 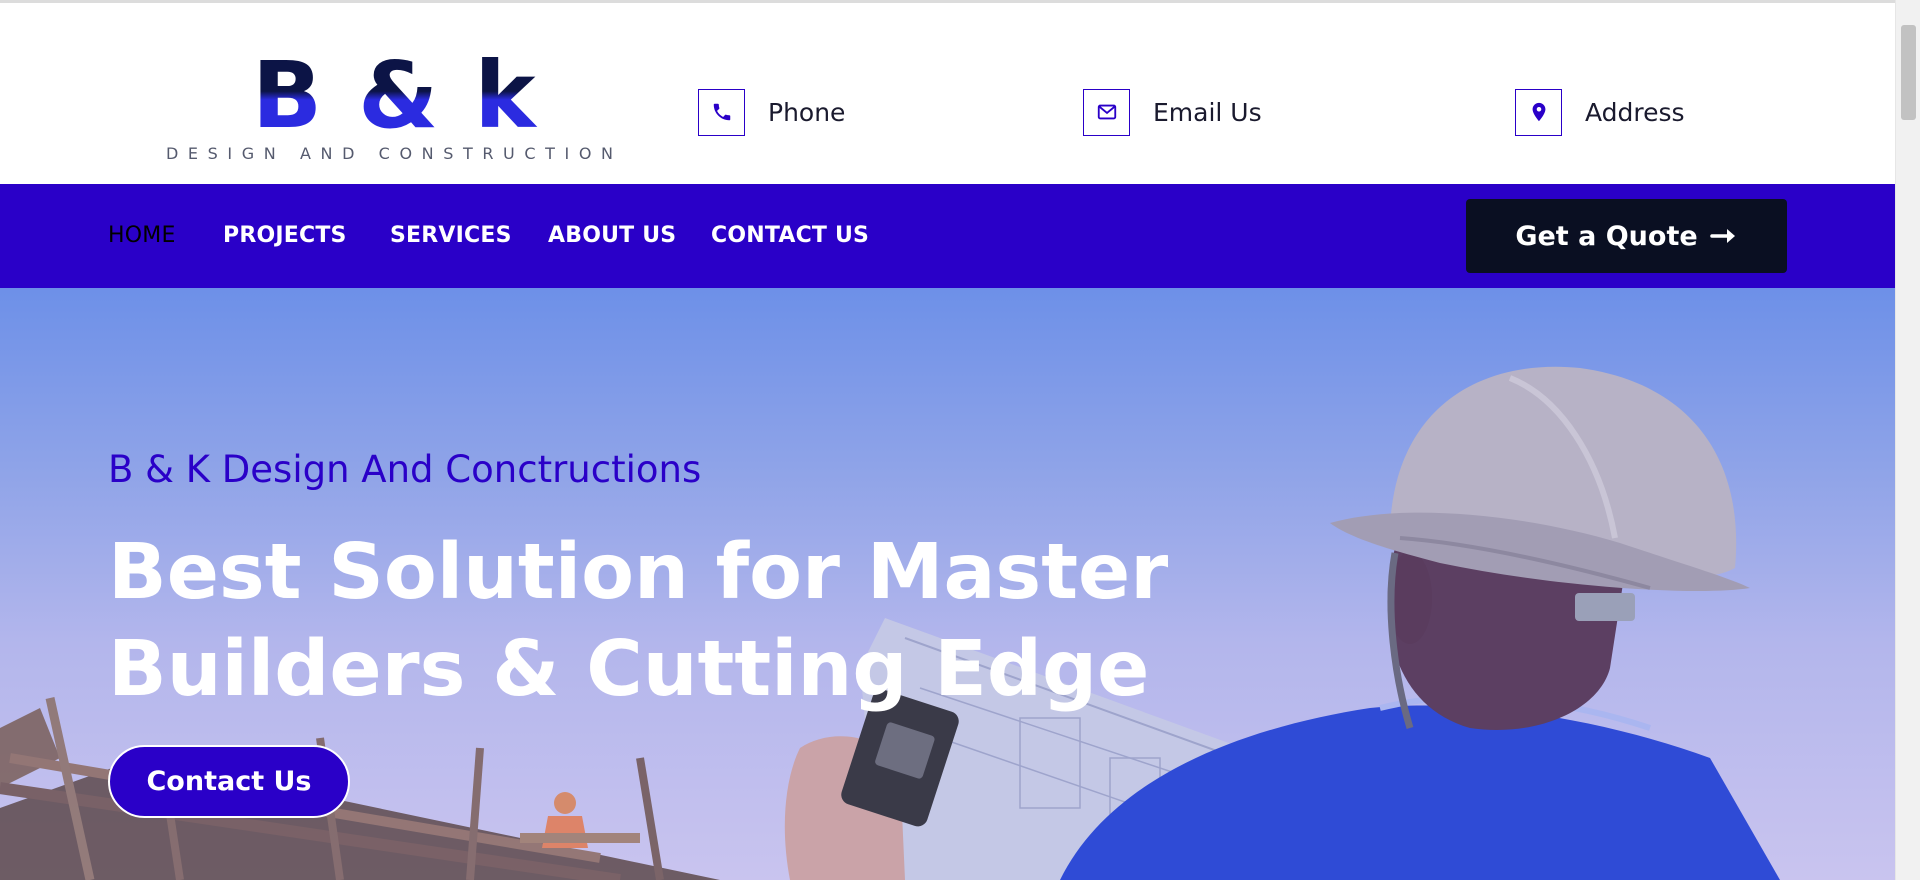 I want to click on scrollbar-thumb, so click(x=1908, y=72).